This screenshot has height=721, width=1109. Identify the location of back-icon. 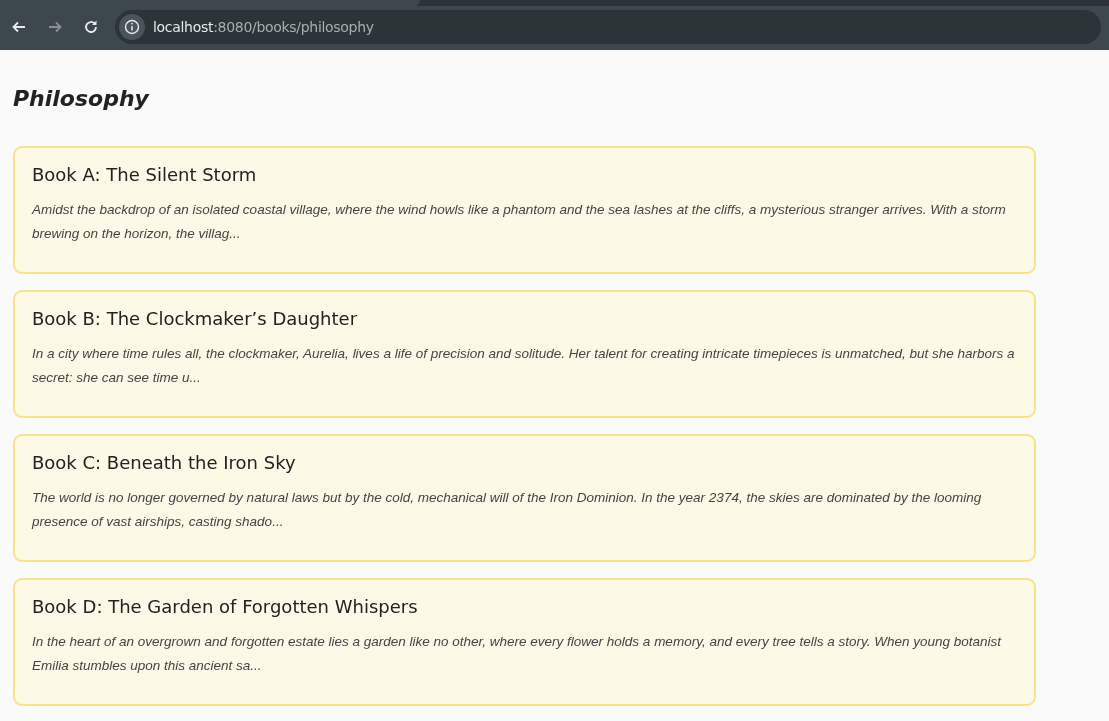
(19, 27).